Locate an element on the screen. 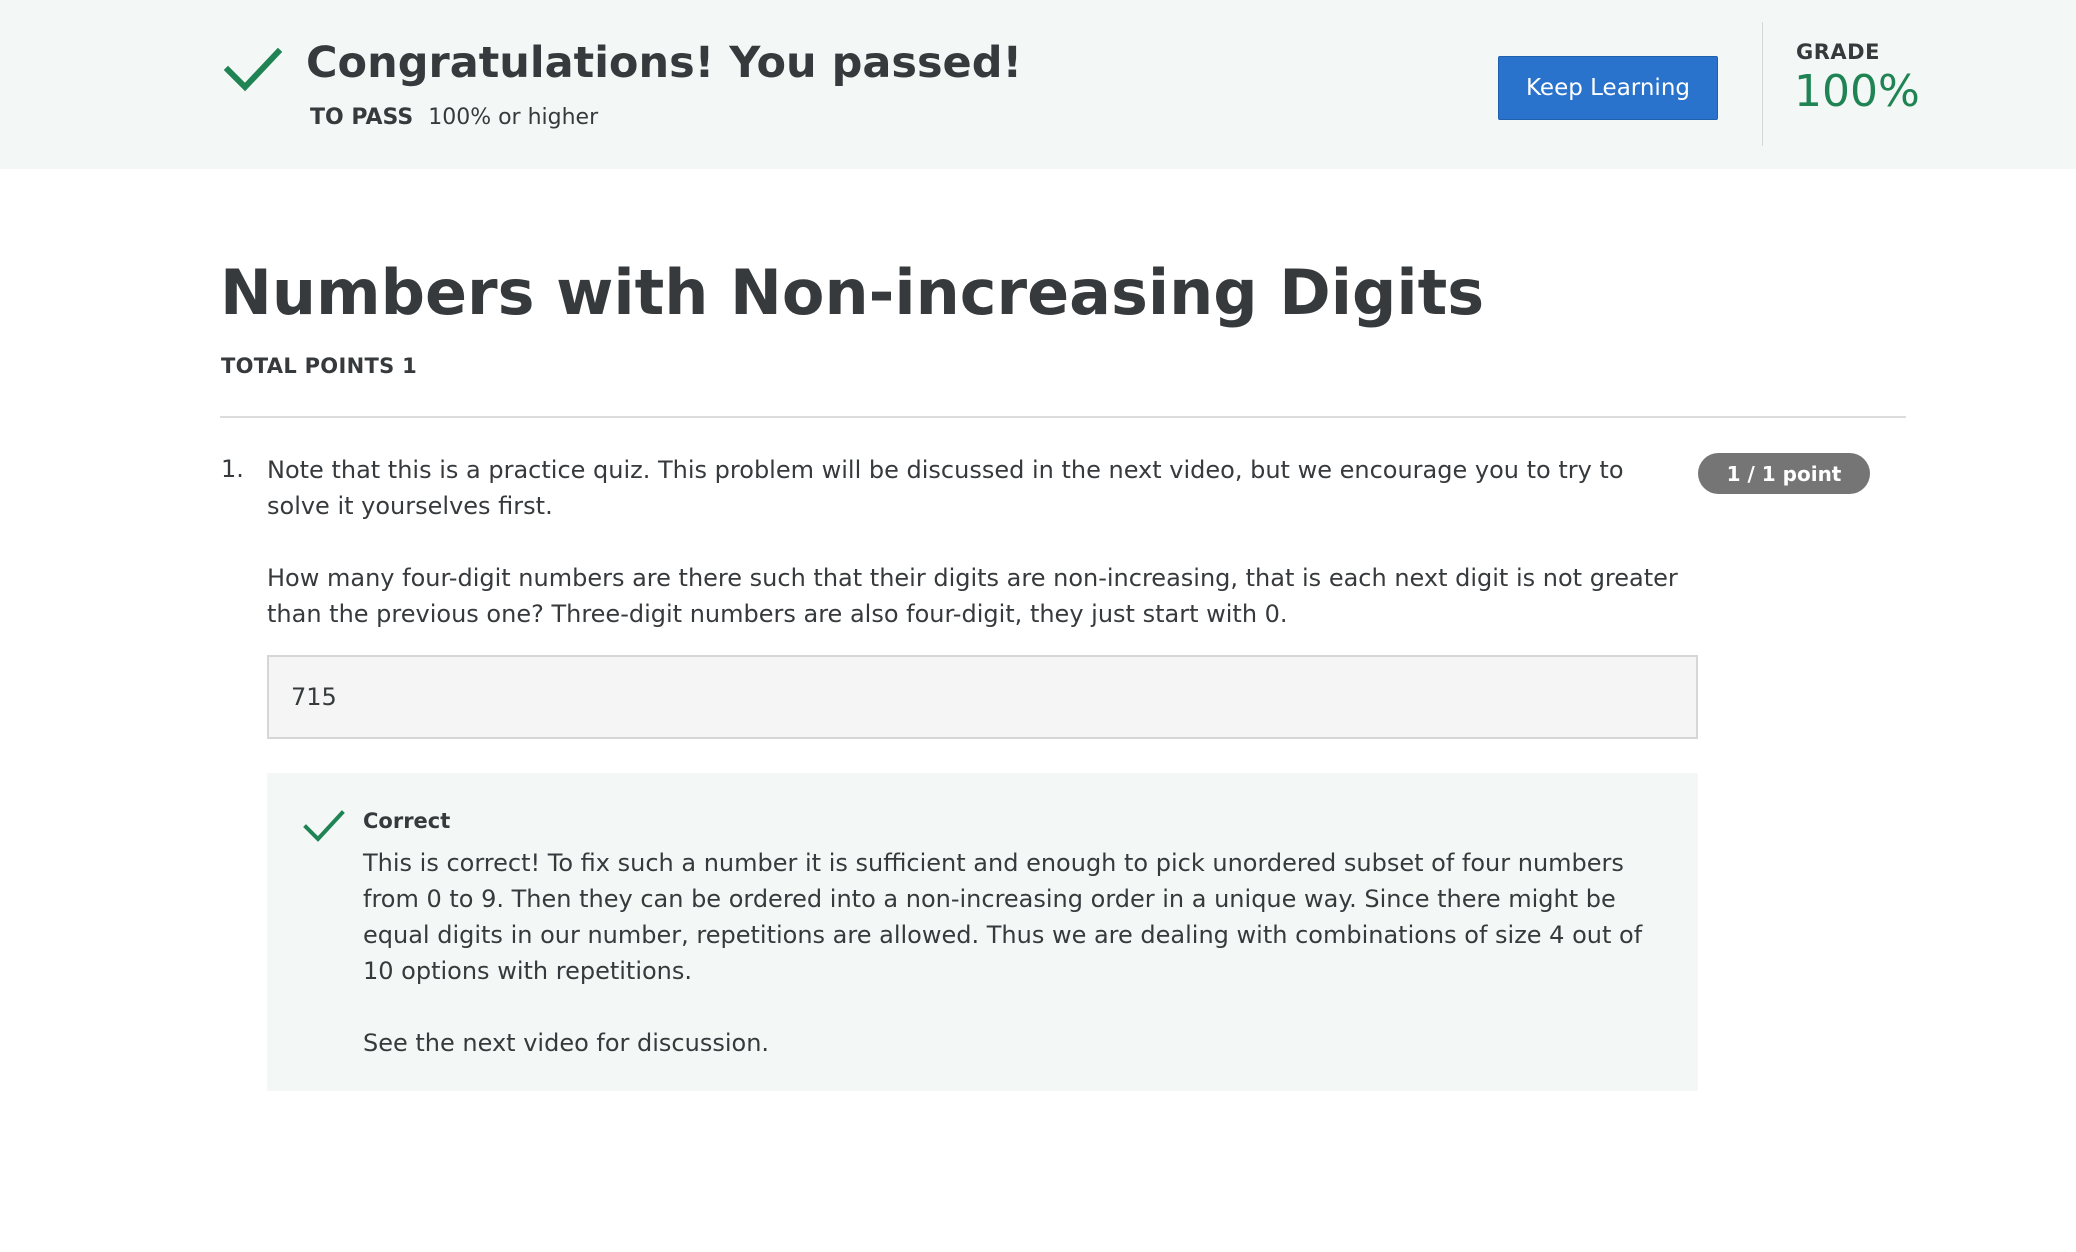 The width and height of the screenshot is (2076, 1252). keep-learning-button: Keep Learning is located at coordinates (1608, 88).